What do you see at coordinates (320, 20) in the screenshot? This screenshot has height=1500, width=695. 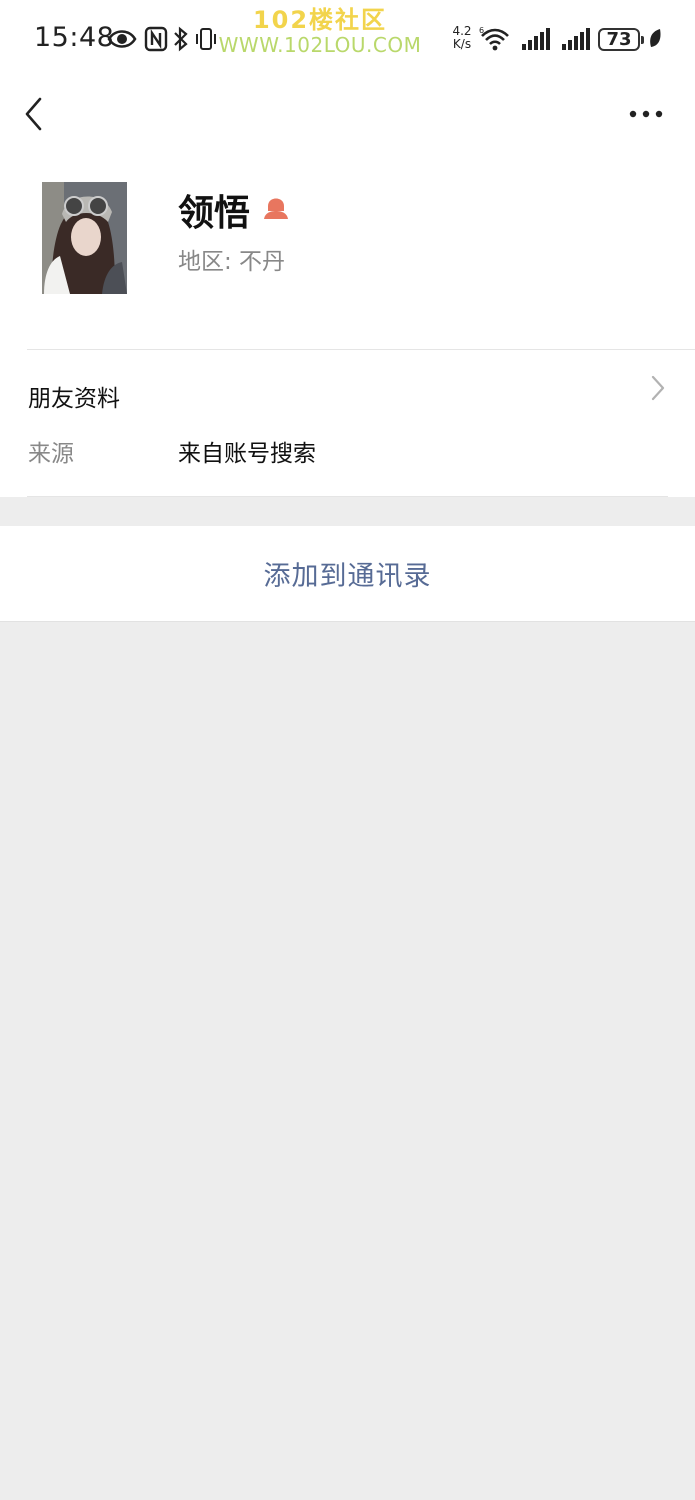 I see `watermark-title: 102楼社区` at bounding box center [320, 20].